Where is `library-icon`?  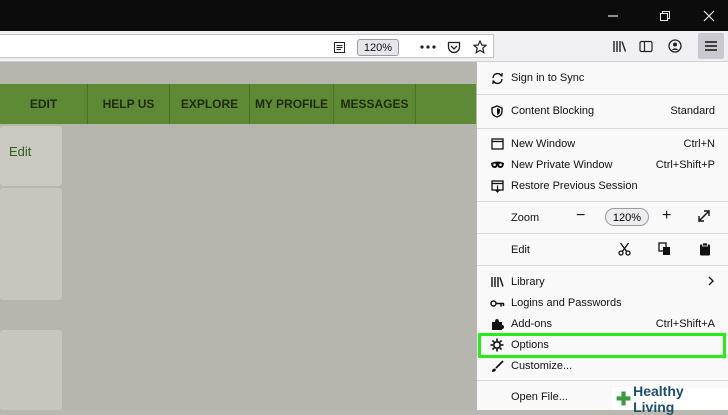 library-icon is located at coordinates (619, 46).